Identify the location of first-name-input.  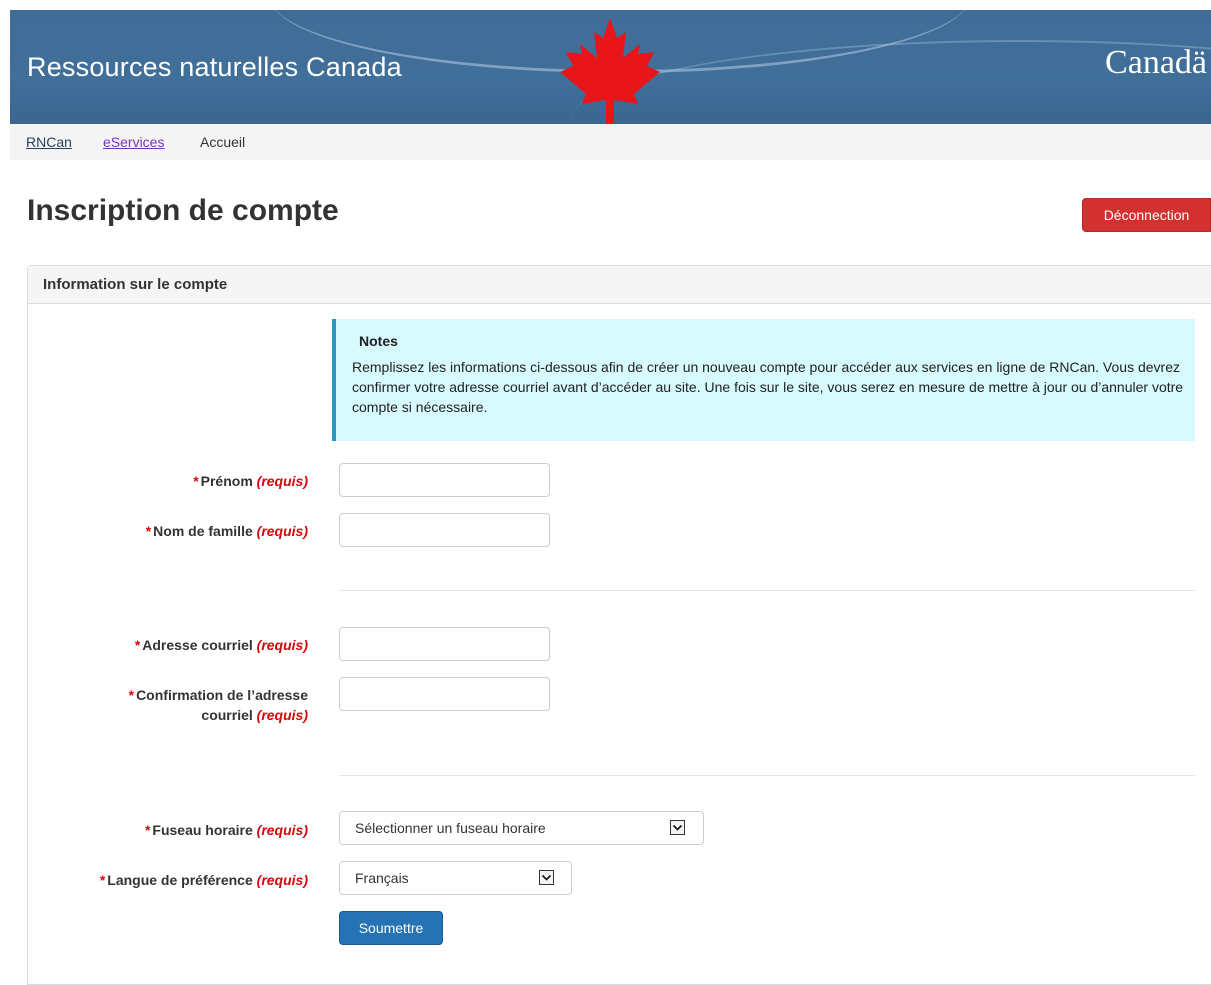
(444, 480).